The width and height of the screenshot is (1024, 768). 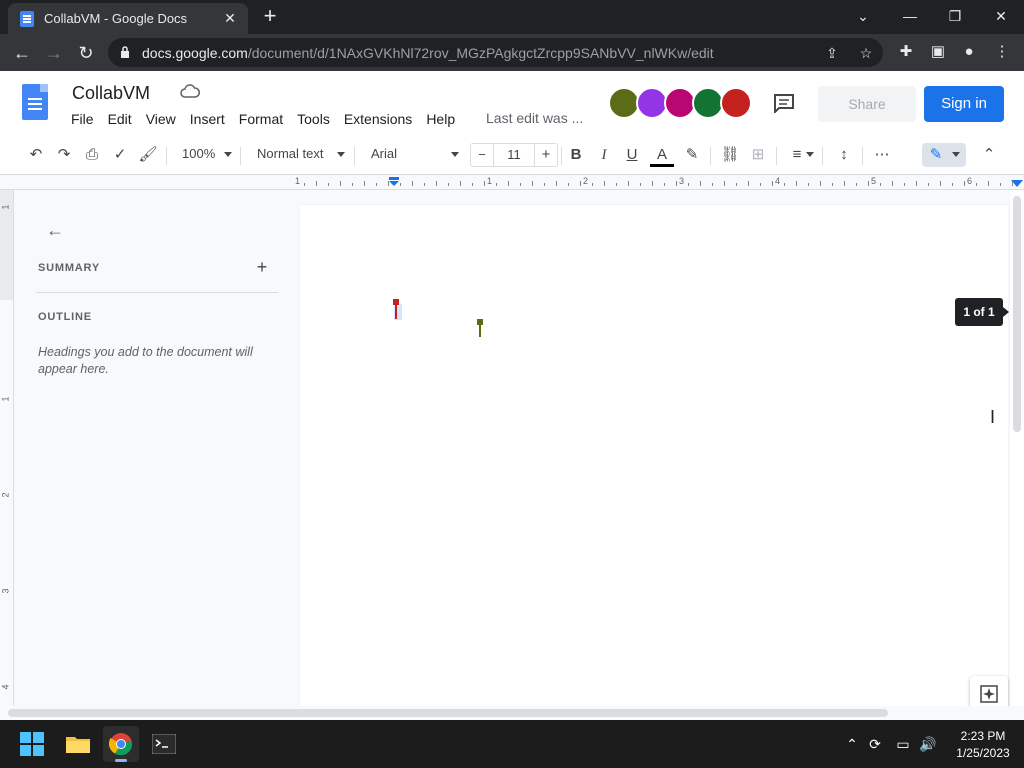 What do you see at coordinates (844, 155) in the screenshot?
I see `line-spacing-icon: ↕` at bounding box center [844, 155].